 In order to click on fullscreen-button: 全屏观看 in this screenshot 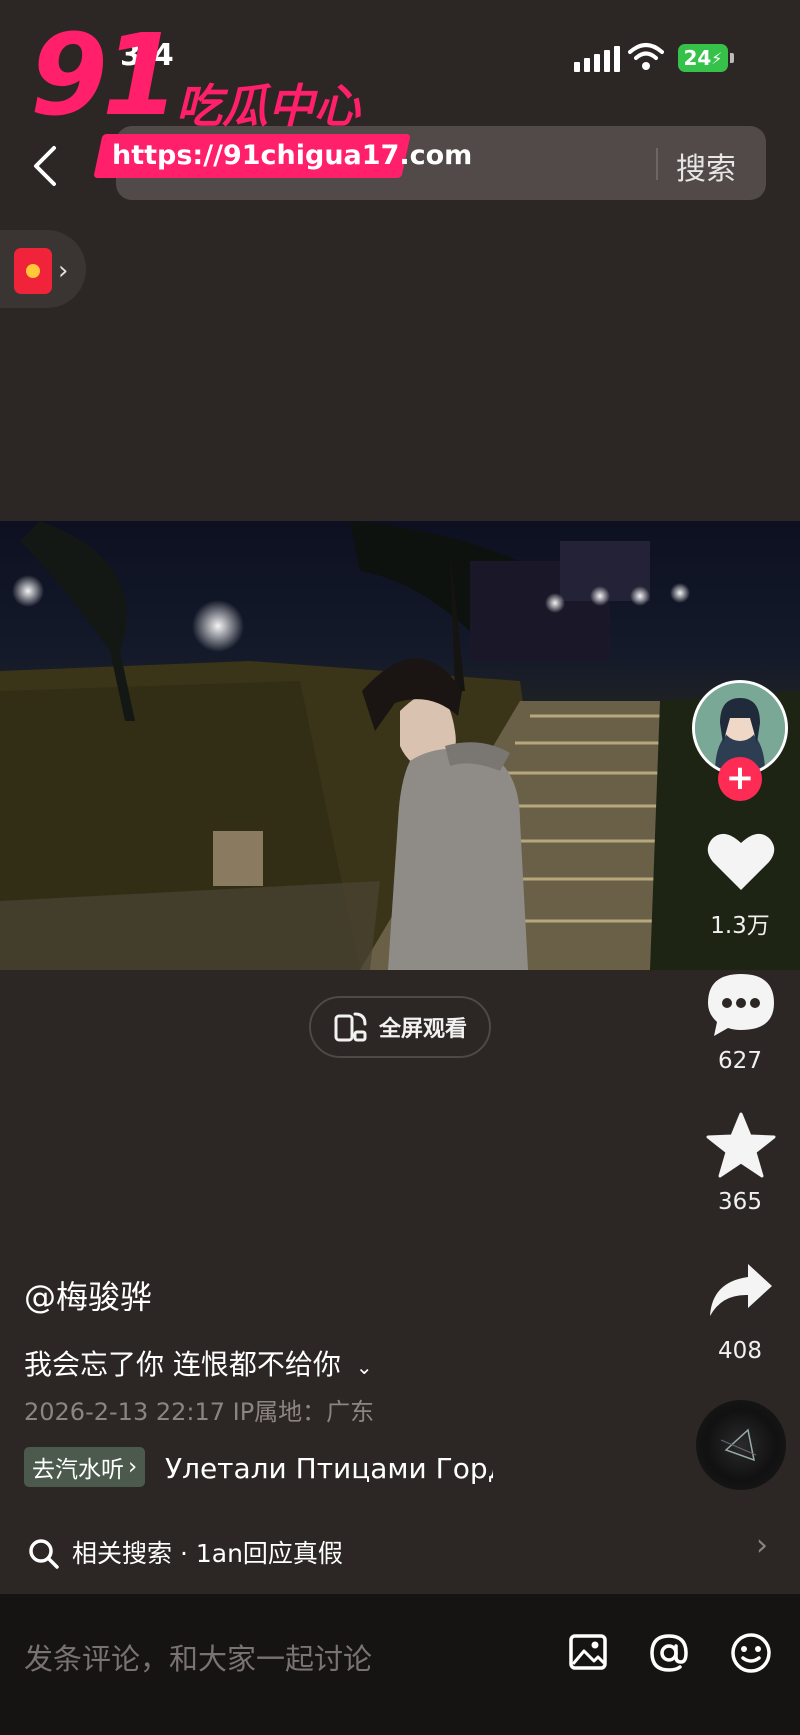, I will do `click(400, 1027)`.